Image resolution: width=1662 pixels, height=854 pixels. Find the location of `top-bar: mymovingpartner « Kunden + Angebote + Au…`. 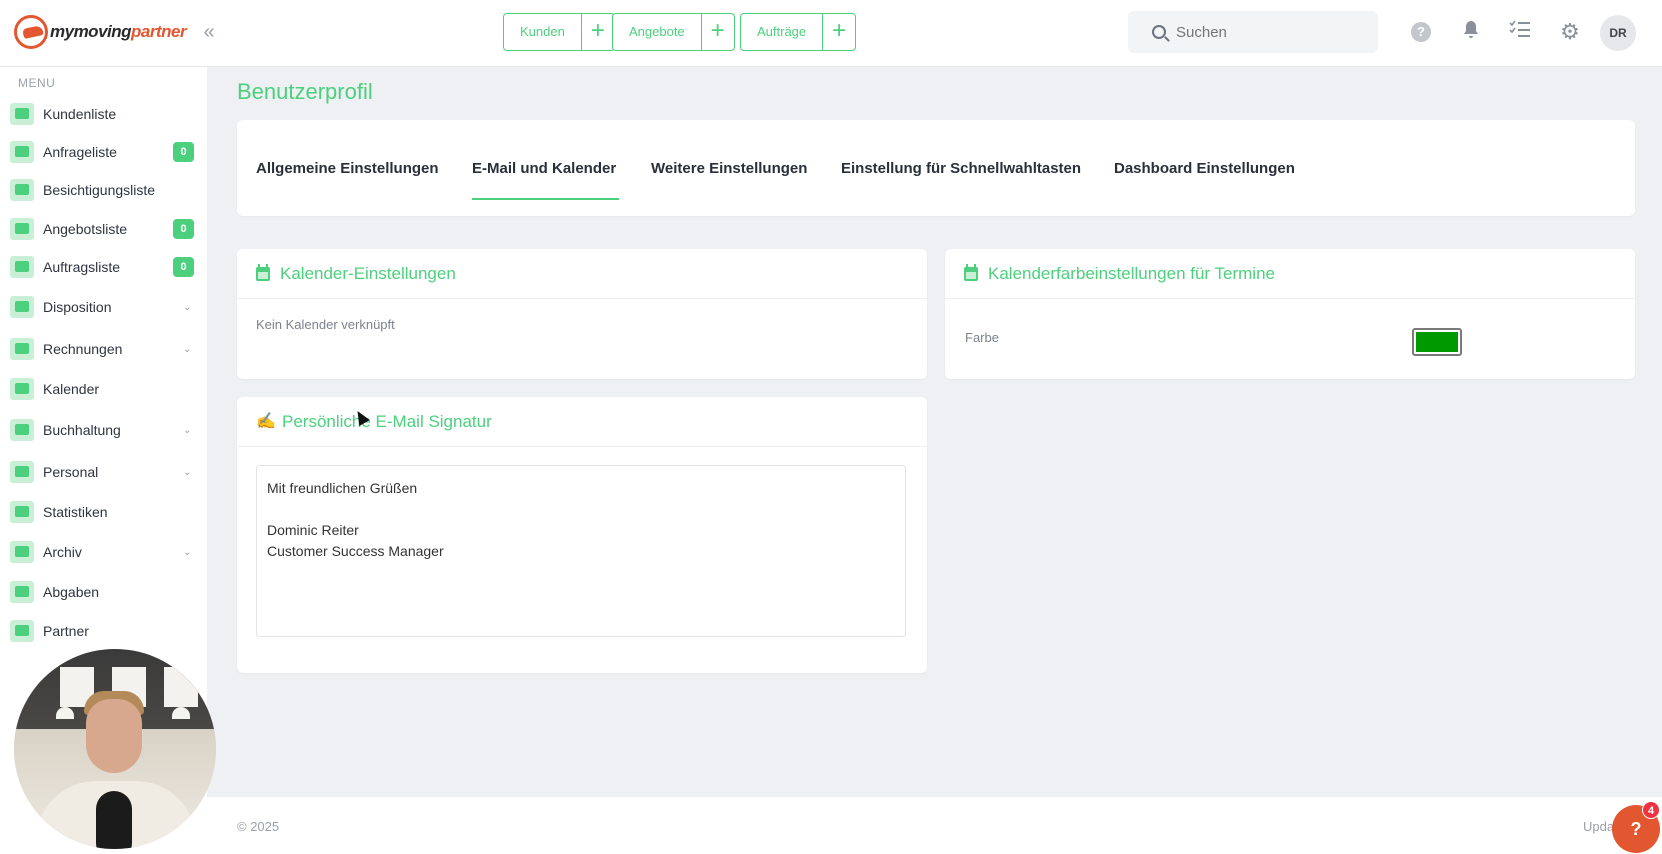

top-bar: mymovingpartner « Kunden + Angebote + Au… is located at coordinates (831, 33).